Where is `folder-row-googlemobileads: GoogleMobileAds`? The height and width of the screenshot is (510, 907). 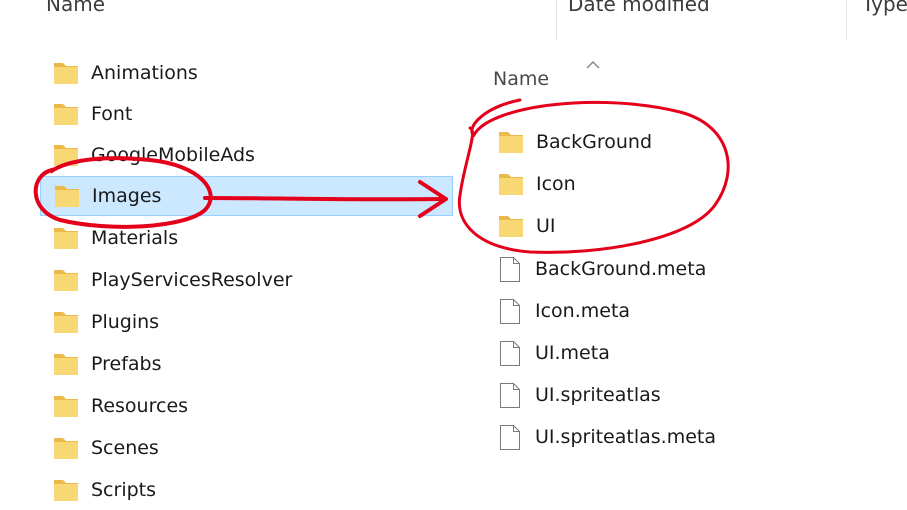
folder-row-googlemobileads: GoogleMobileAds is located at coordinates (154, 155).